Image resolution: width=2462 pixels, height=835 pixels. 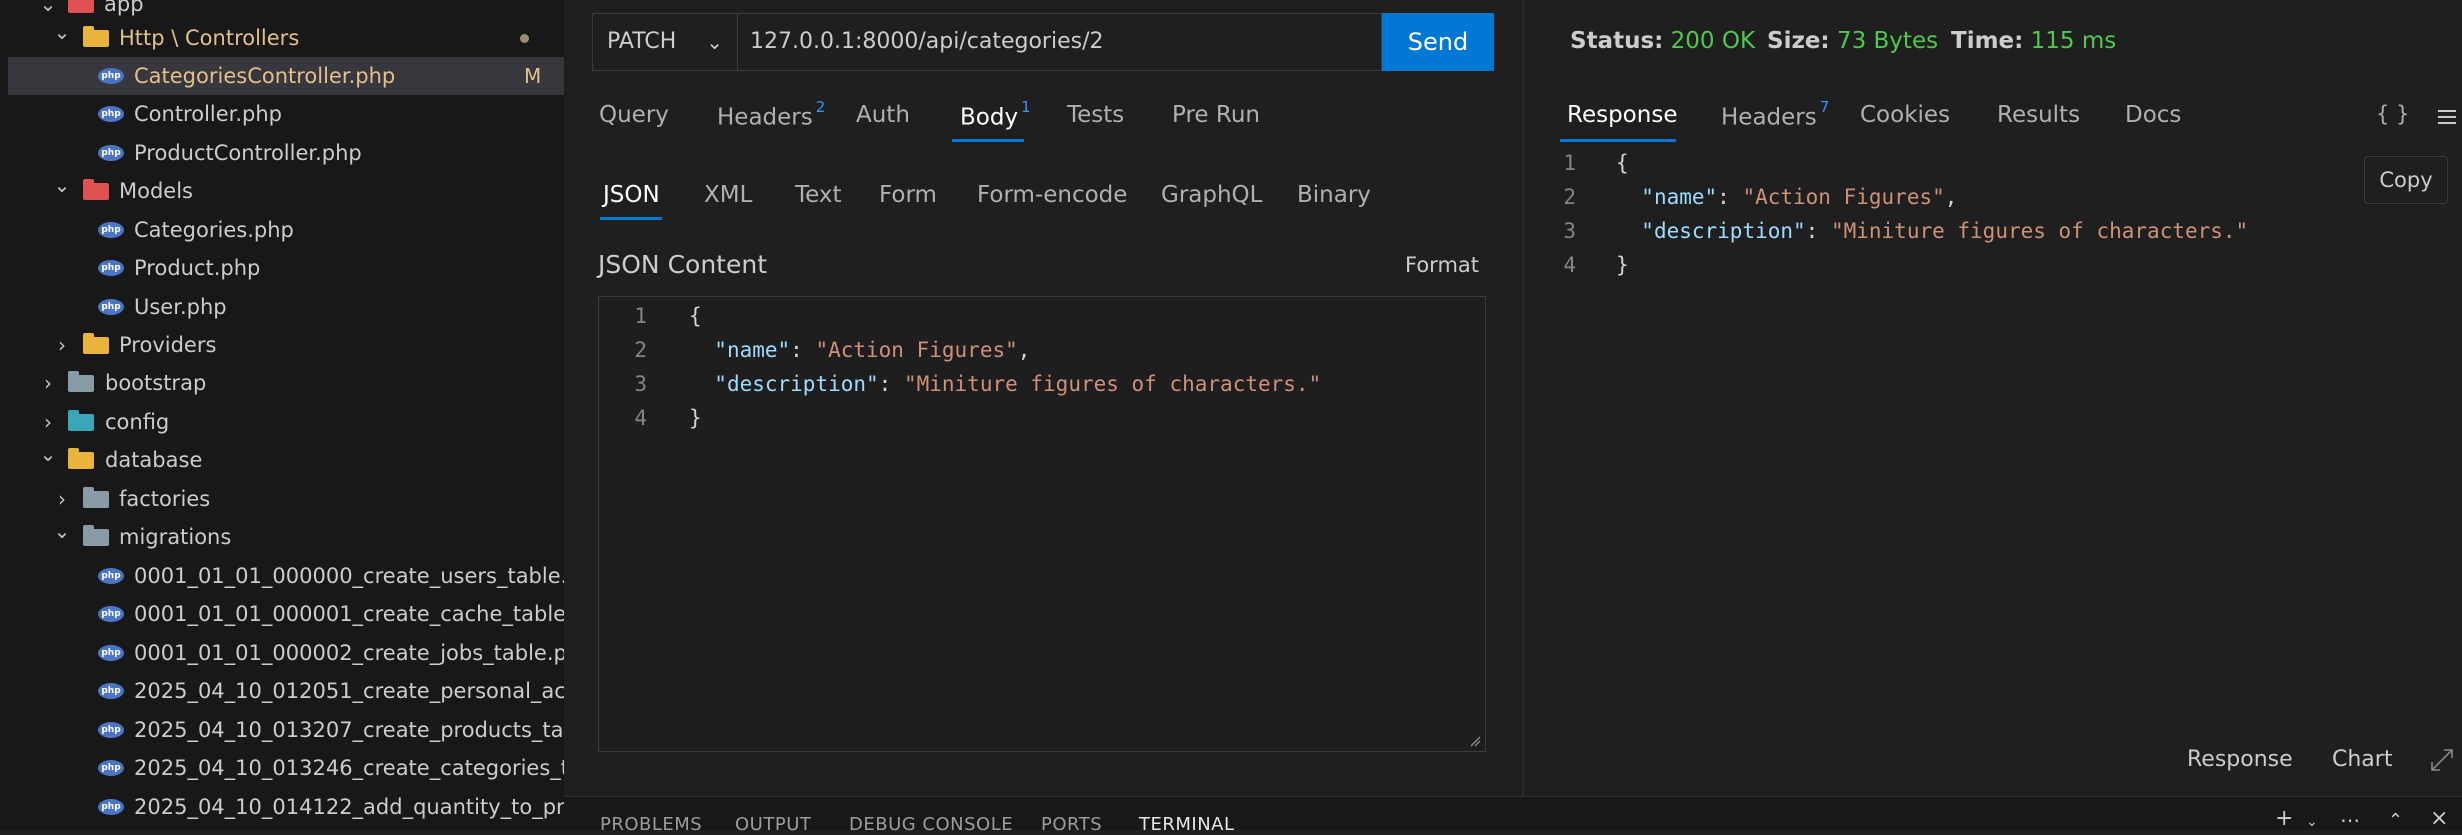 What do you see at coordinates (265, 76) in the screenshot?
I see `tree-label: CategoriesController.php` at bounding box center [265, 76].